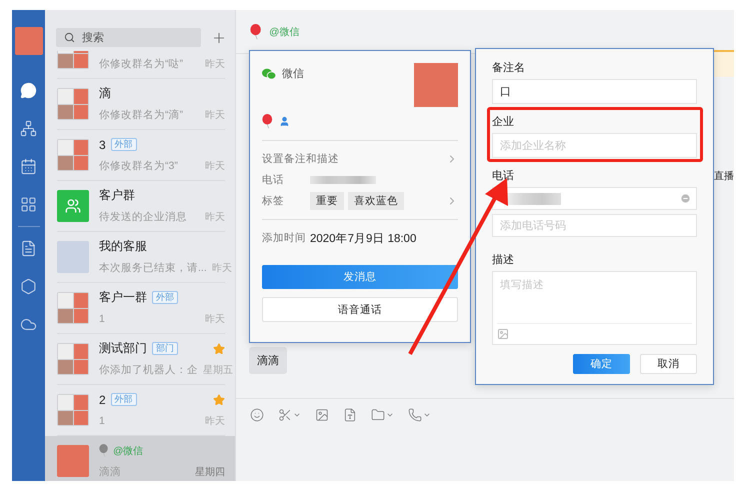 This screenshot has height=491, width=744. Describe the element at coordinates (128, 451) in the screenshot. I see `conversation-title: @微信` at that location.